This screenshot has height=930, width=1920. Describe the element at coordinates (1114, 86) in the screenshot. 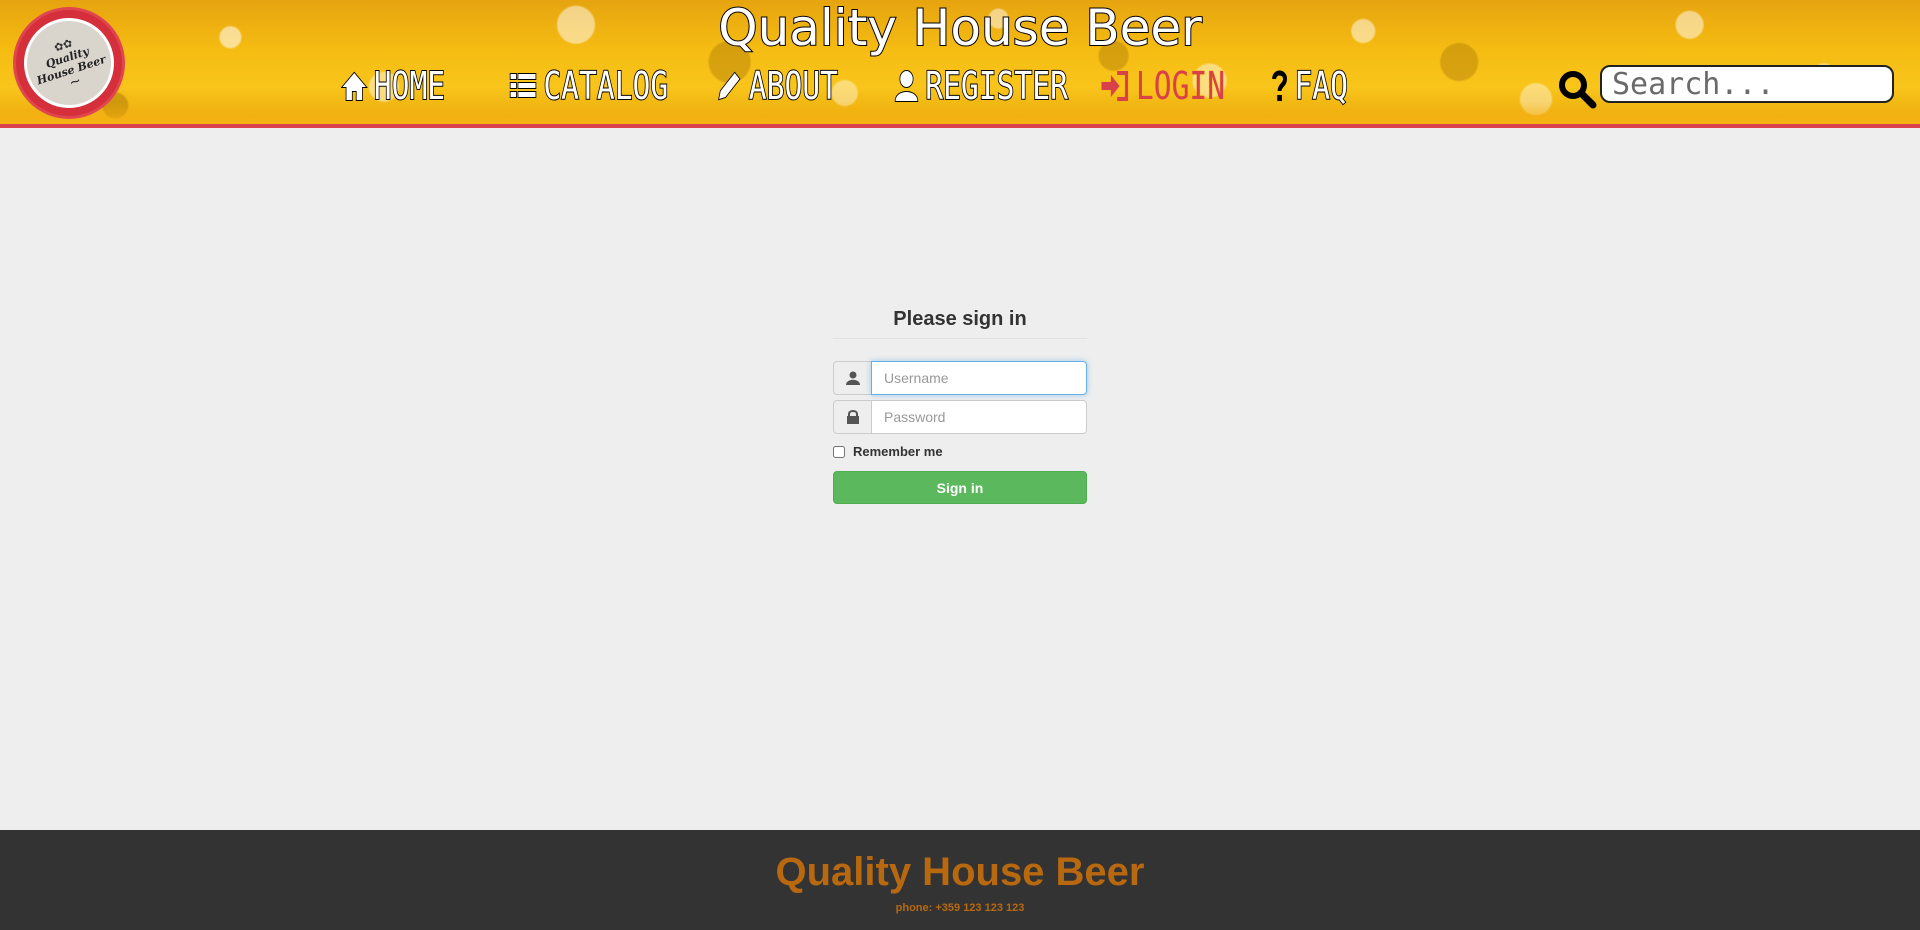

I see `sign-in-icon` at that location.